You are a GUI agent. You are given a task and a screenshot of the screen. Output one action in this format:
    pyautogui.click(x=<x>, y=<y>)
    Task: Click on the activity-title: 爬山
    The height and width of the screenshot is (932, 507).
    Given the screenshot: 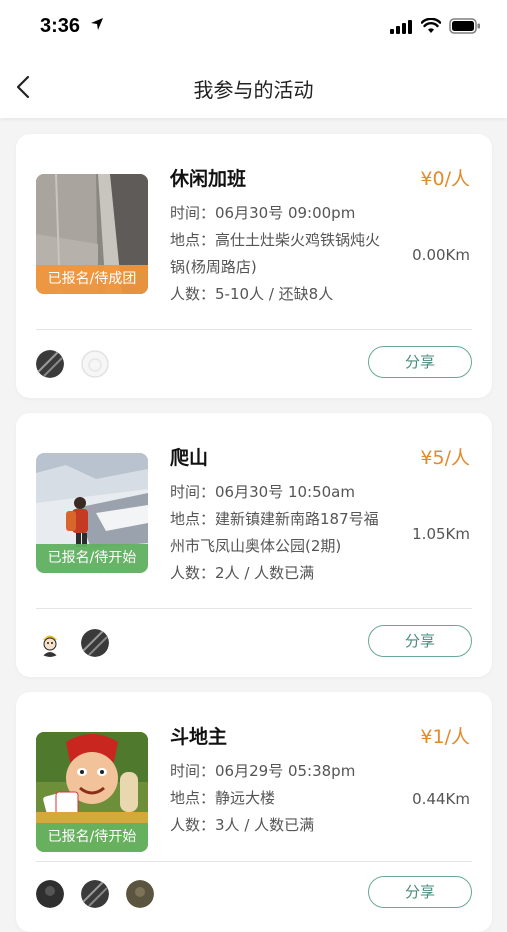 What is the action you would take?
    pyautogui.click(x=189, y=458)
    